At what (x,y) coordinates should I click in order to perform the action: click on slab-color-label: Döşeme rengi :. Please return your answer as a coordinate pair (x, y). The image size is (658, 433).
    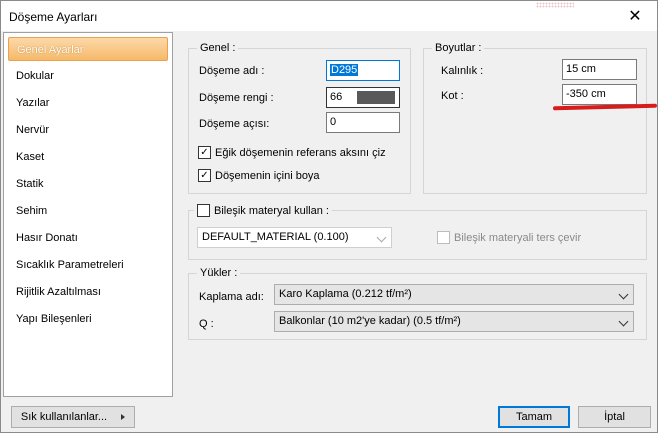
    Looking at the image, I should click on (236, 98).